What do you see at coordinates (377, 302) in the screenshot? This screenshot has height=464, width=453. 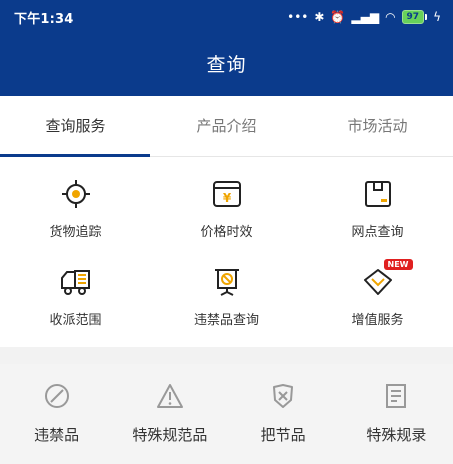 I see `service-value-added: NEW 增值服务` at bounding box center [377, 302].